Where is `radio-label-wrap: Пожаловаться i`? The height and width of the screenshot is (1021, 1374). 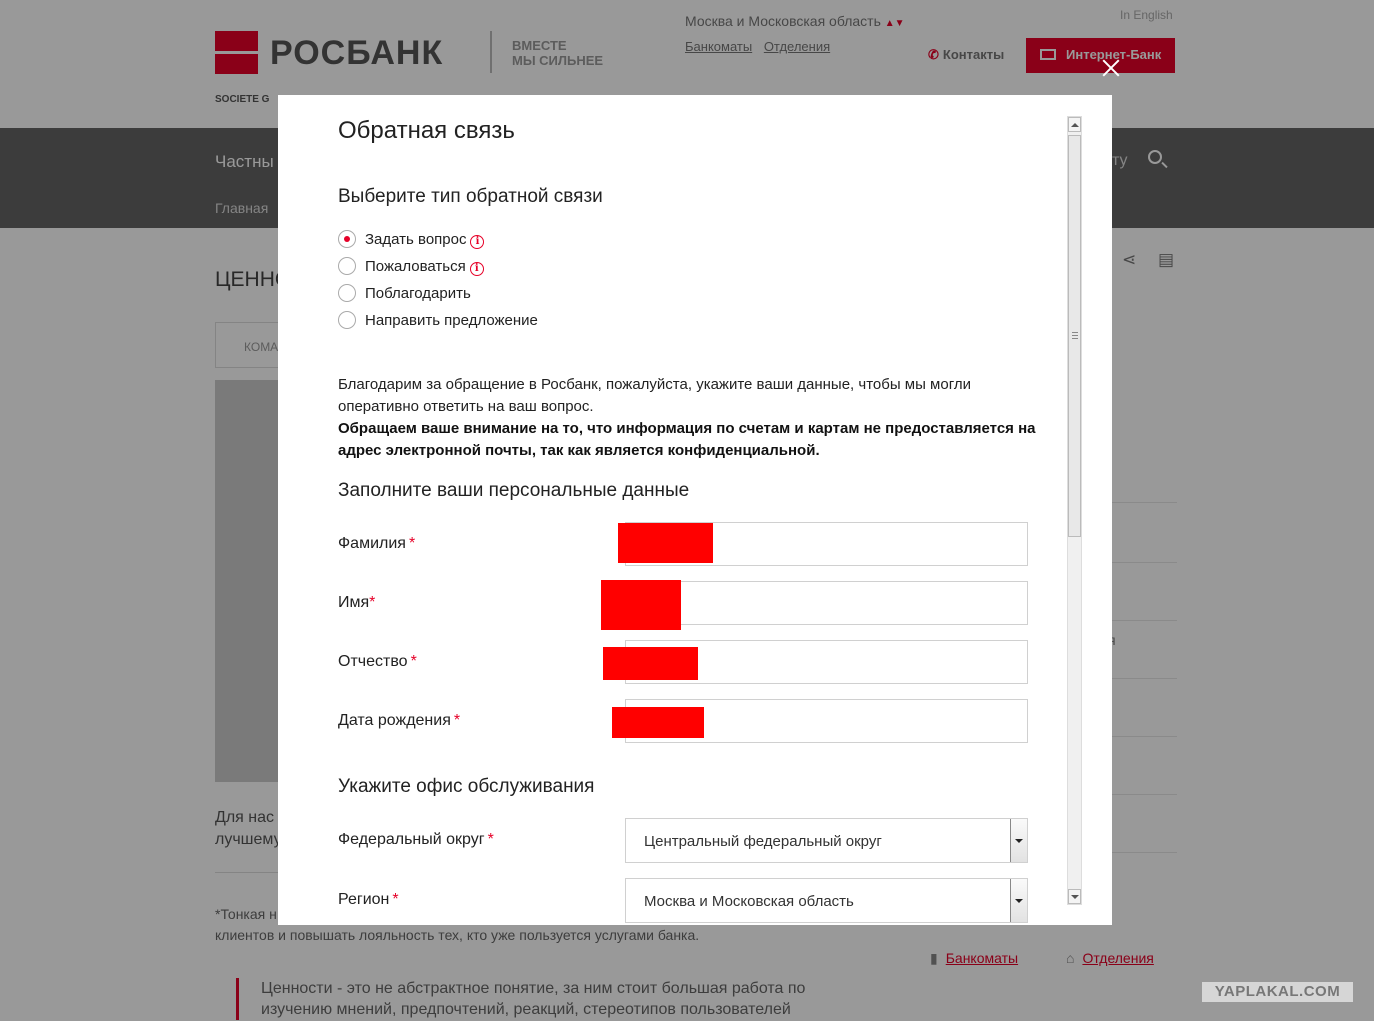
radio-label-wrap: Пожаловаться i is located at coordinates (424, 267).